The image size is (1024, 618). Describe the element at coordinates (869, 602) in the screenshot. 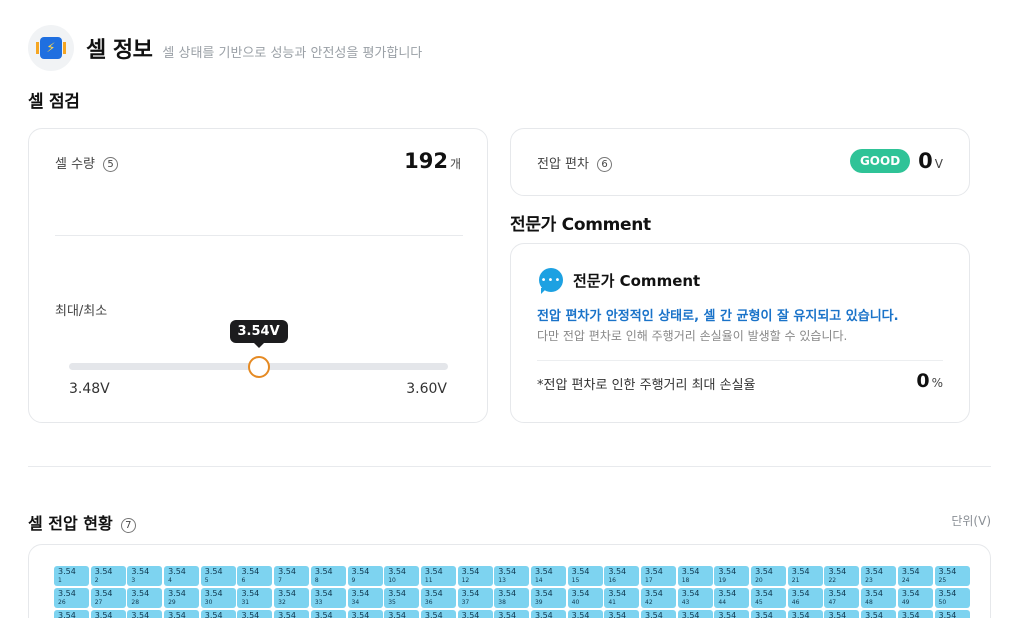

I see `cell-index: 48` at that location.